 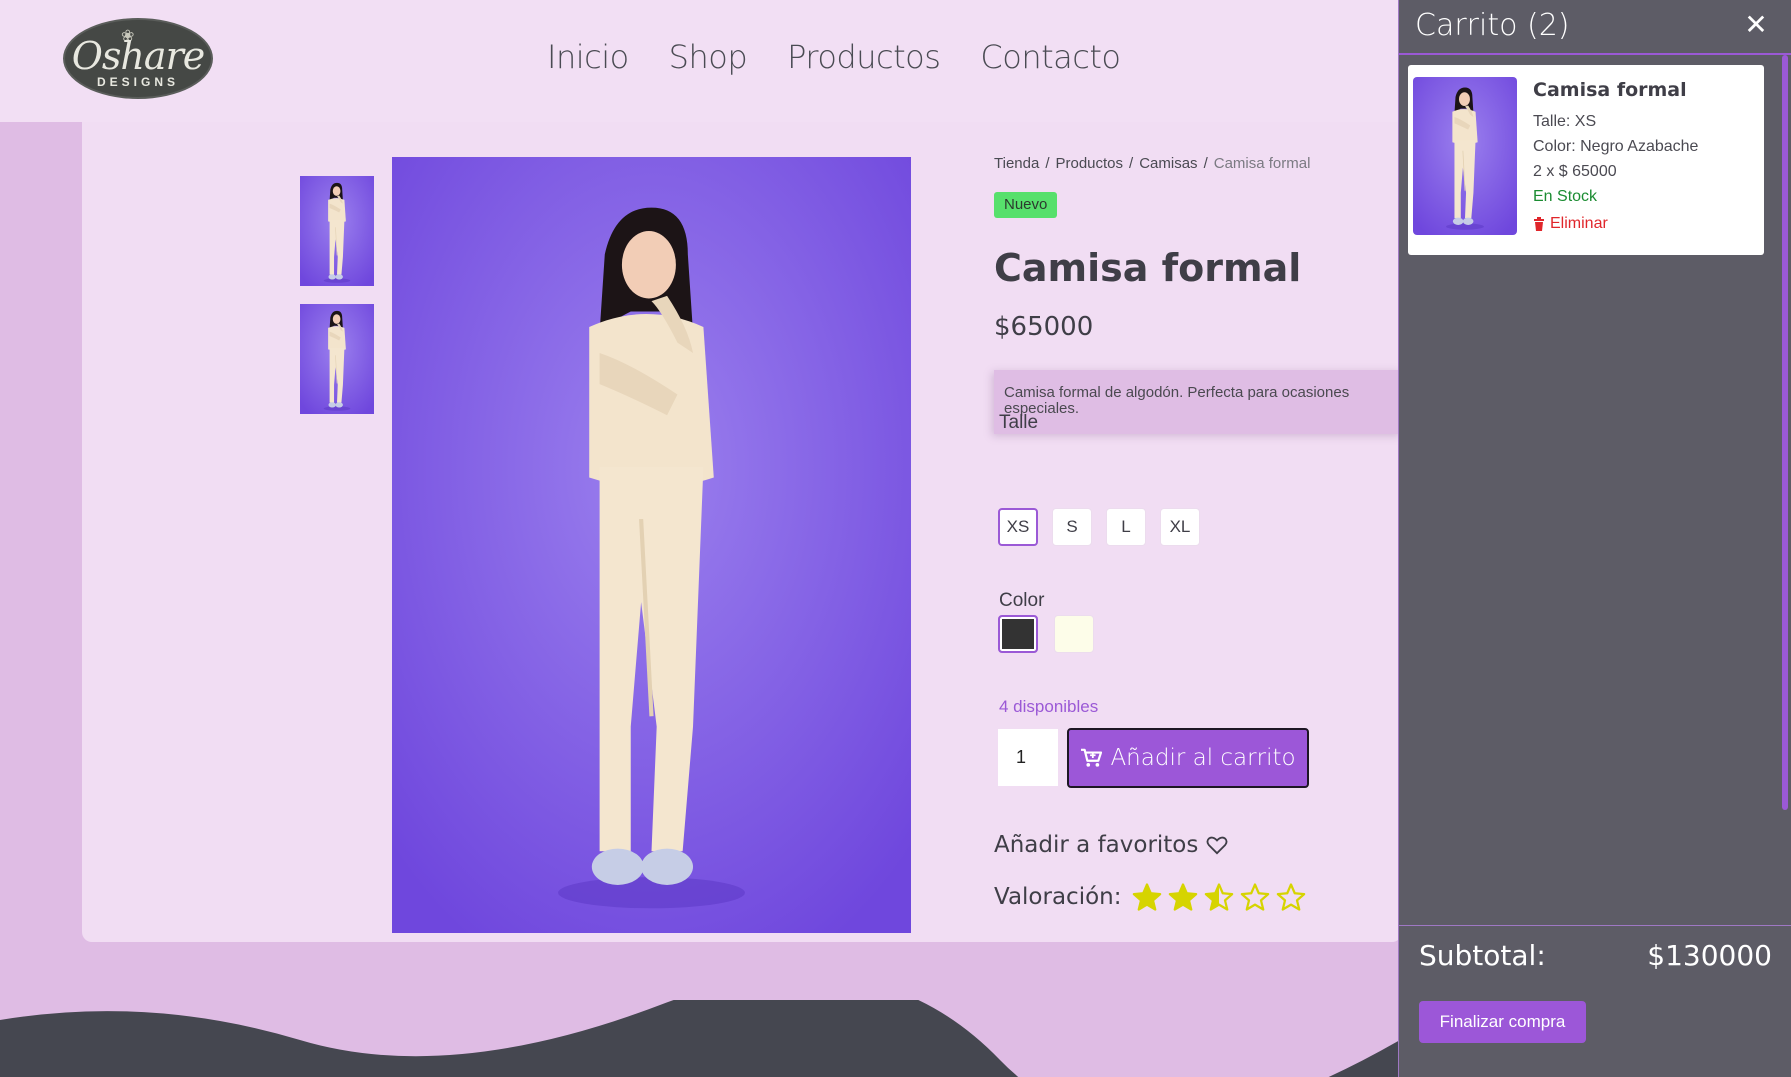 What do you see at coordinates (1565, 196) in the screenshot?
I see `cart-item-stock: En Stock` at bounding box center [1565, 196].